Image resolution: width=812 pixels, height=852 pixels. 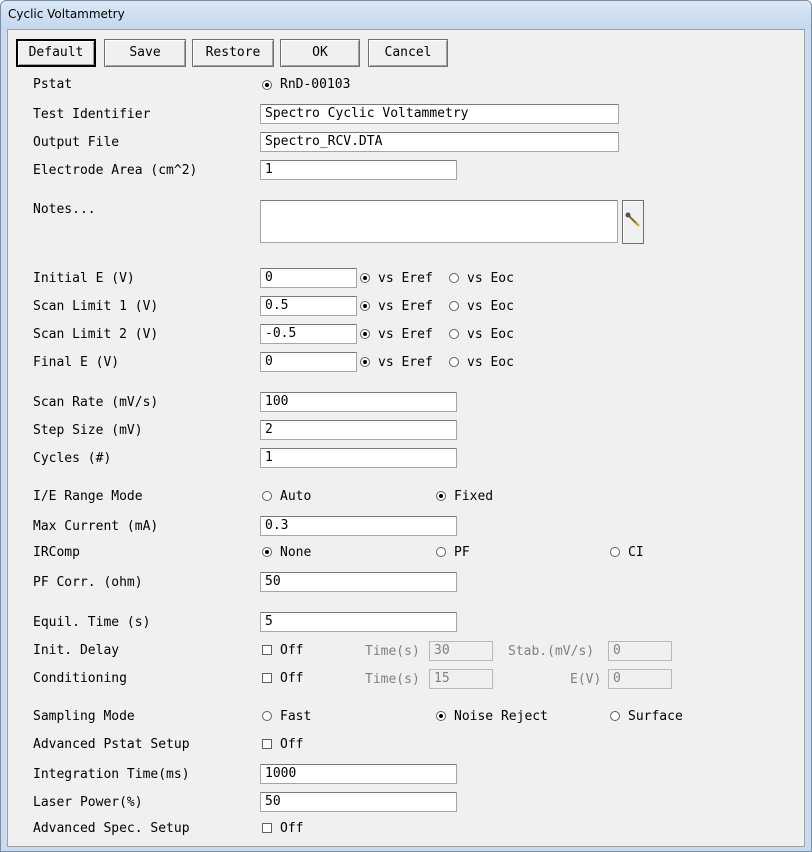 I want to click on cycles-input: 1, so click(x=358, y=458).